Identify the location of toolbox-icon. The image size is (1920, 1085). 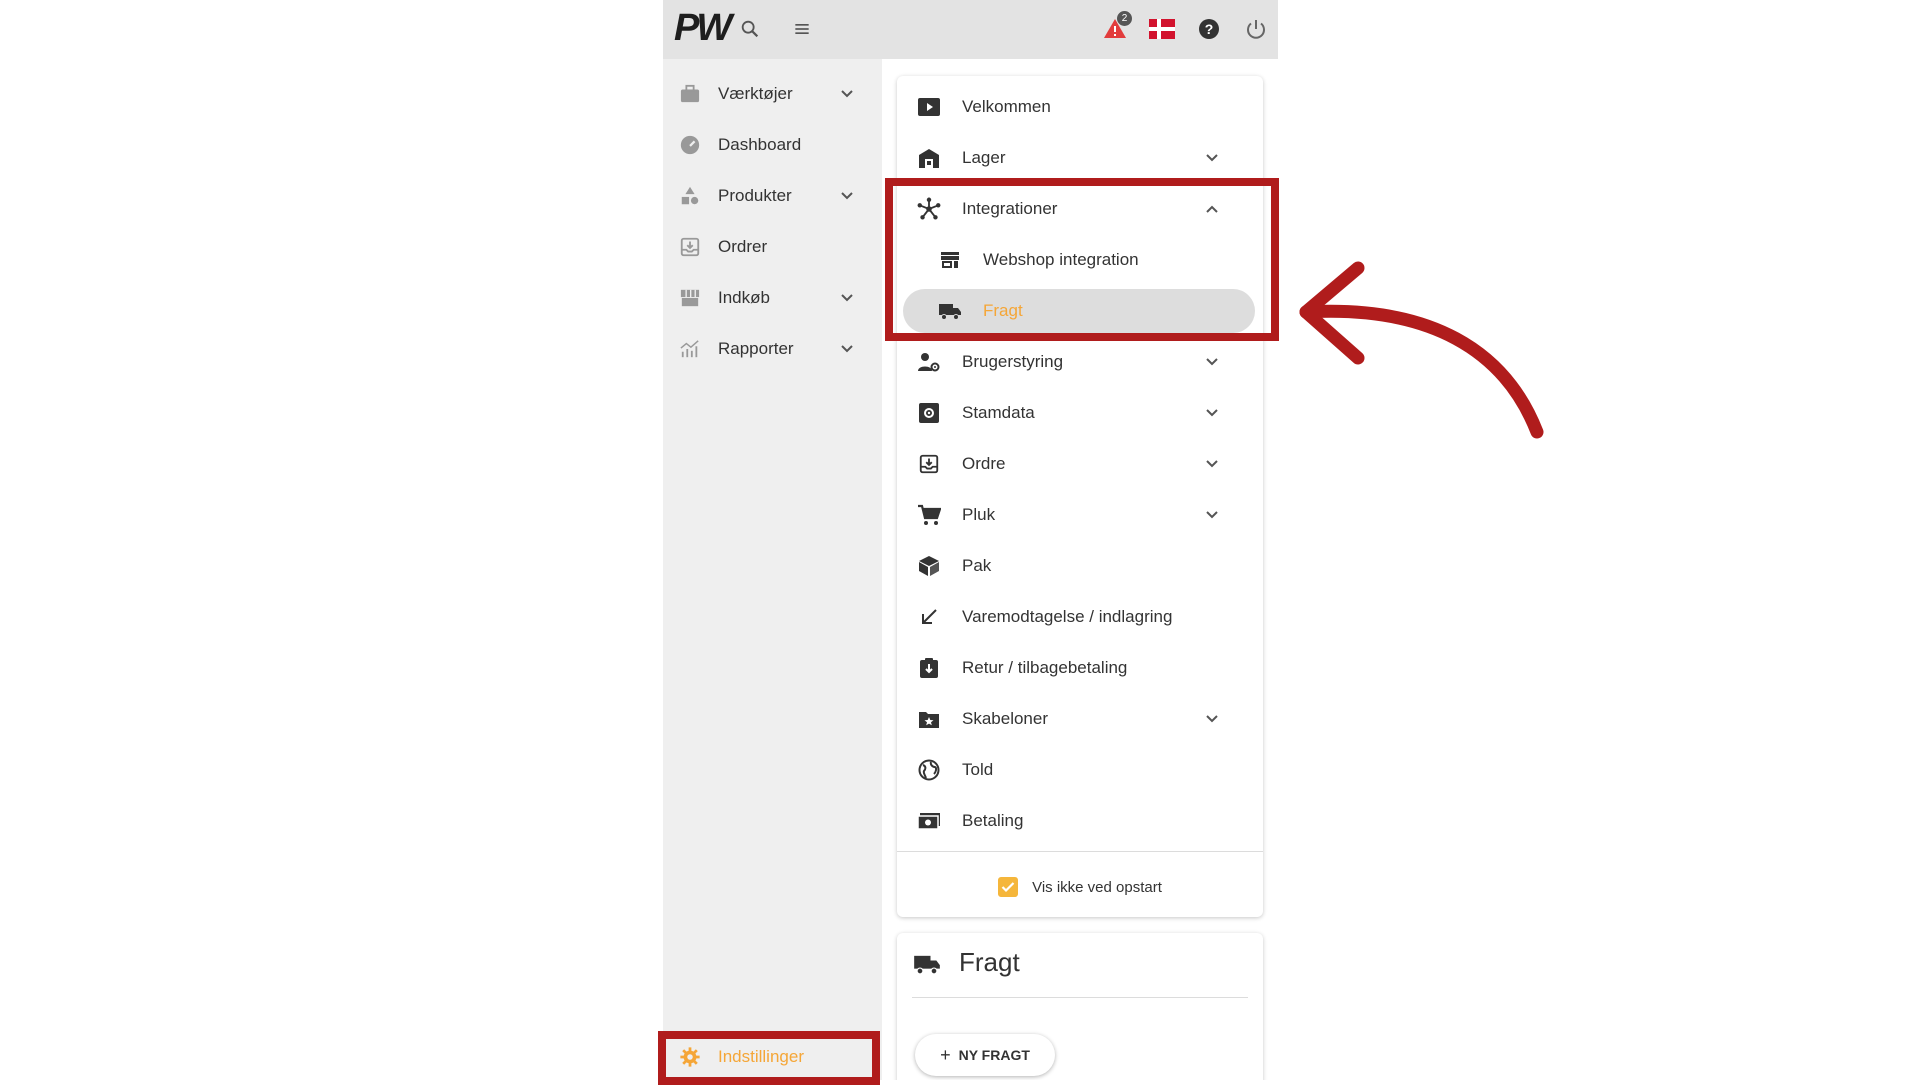
(690, 94).